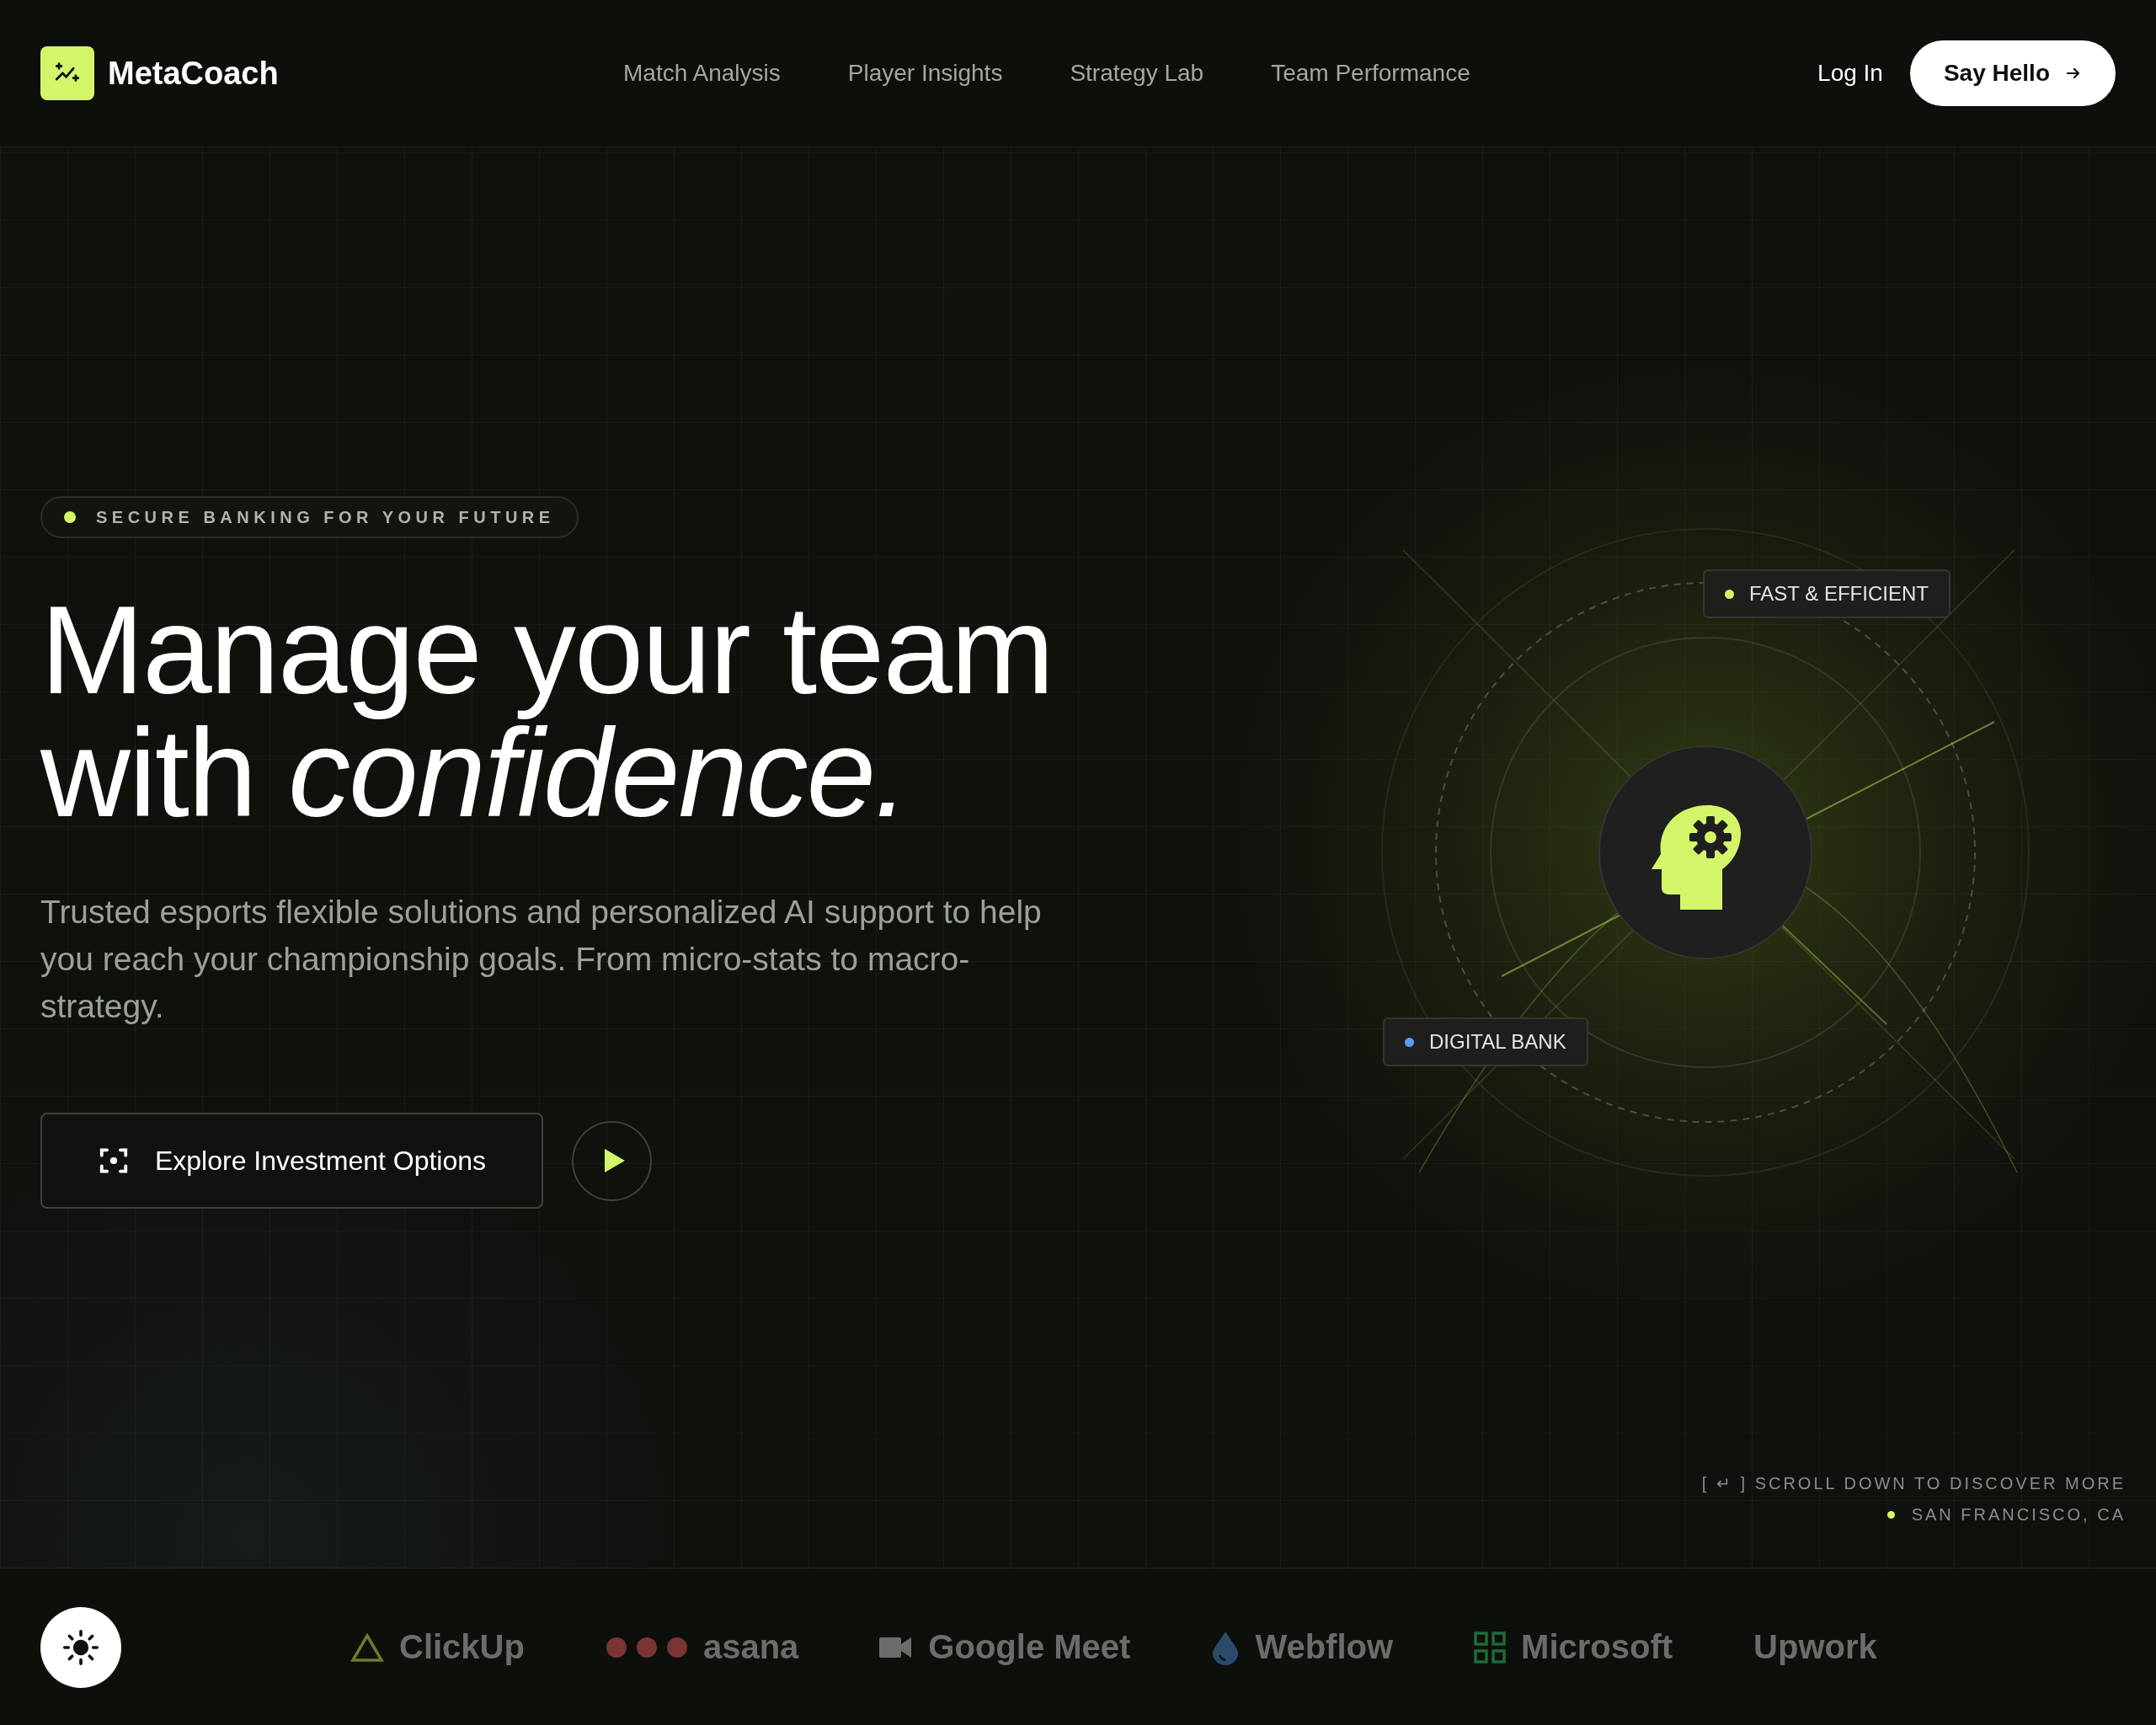 The height and width of the screenshot is (1725, 2156). What do you see at coordinates (67, 73) in the screenshot?
I see `brand-logo` at bounding box center [67, 73].